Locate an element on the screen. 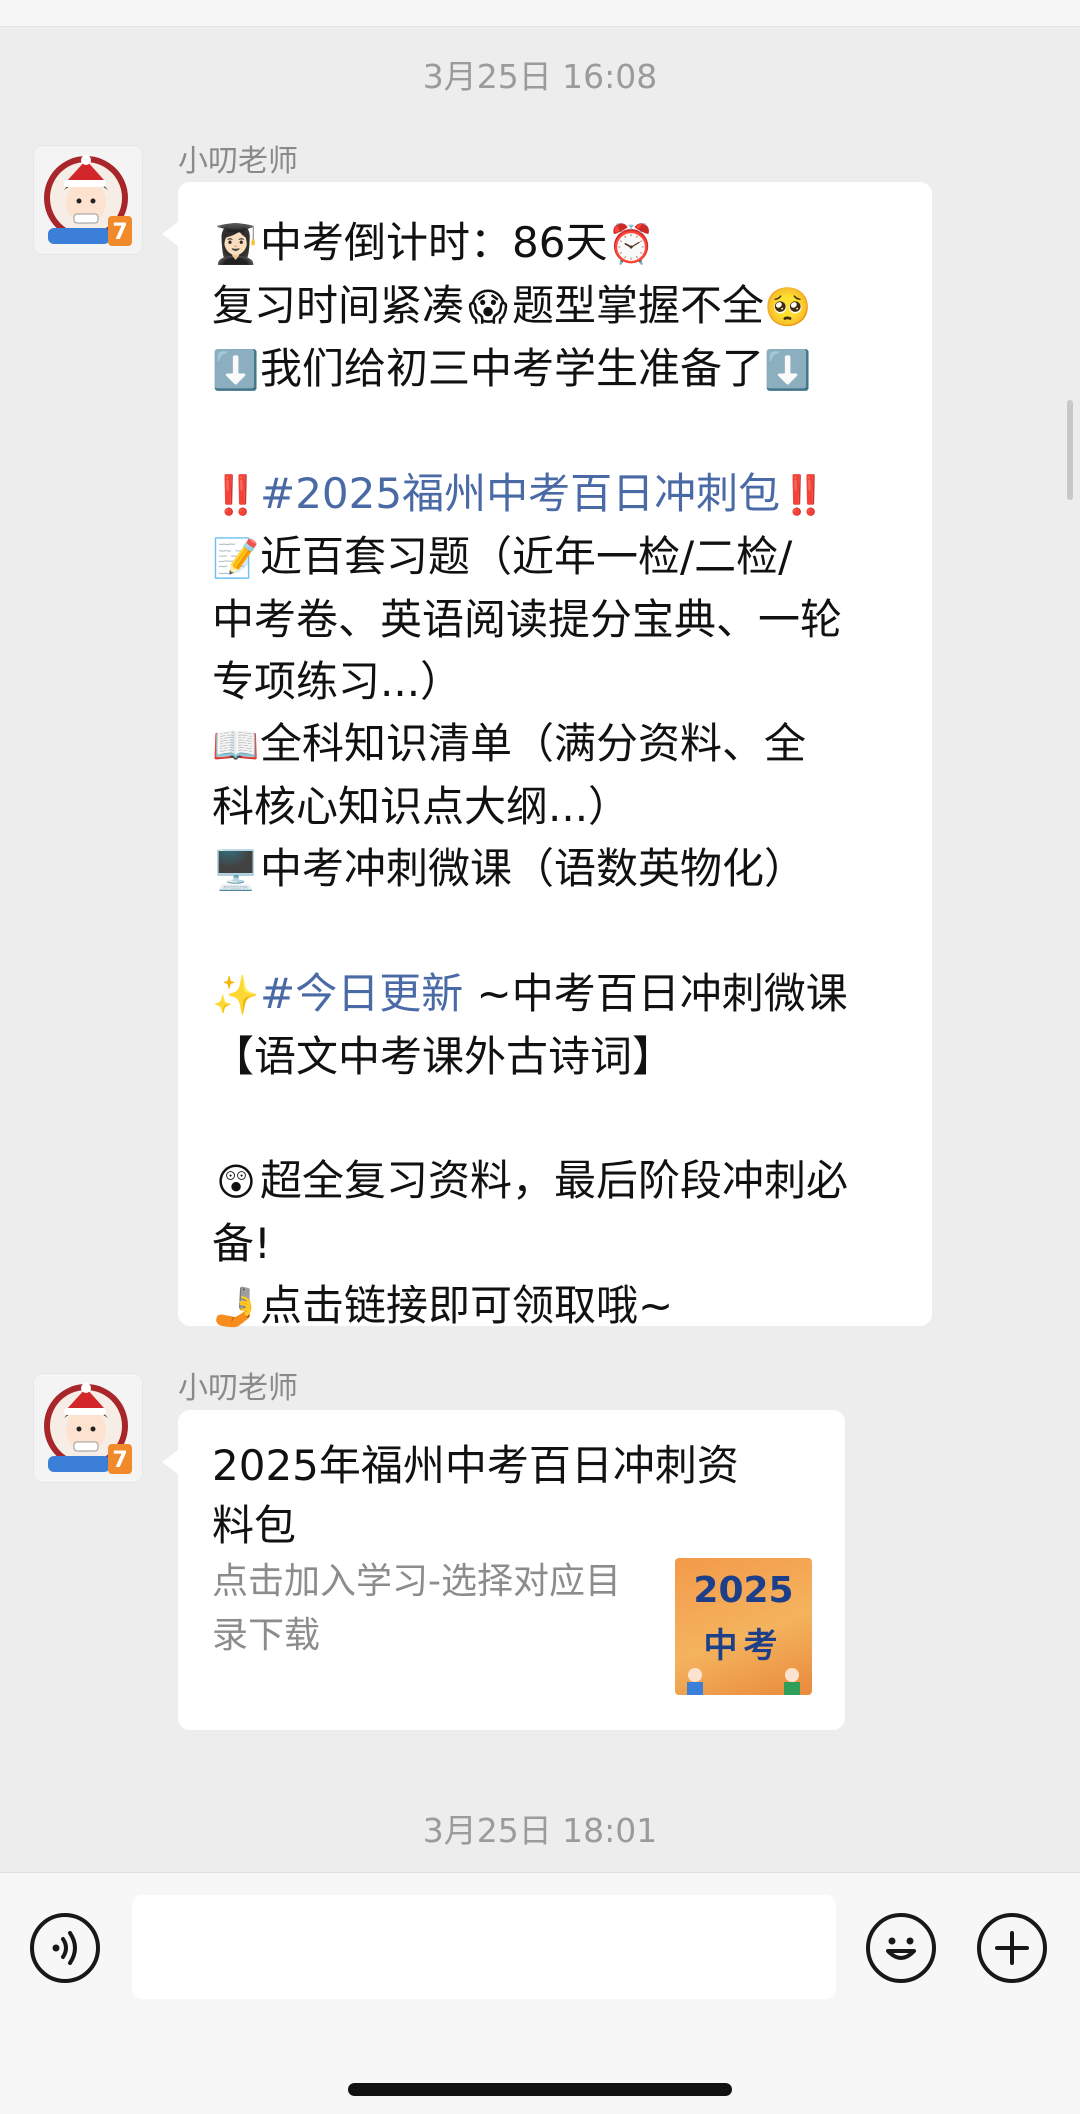  voice-button is located at coordinates (65, 1948).